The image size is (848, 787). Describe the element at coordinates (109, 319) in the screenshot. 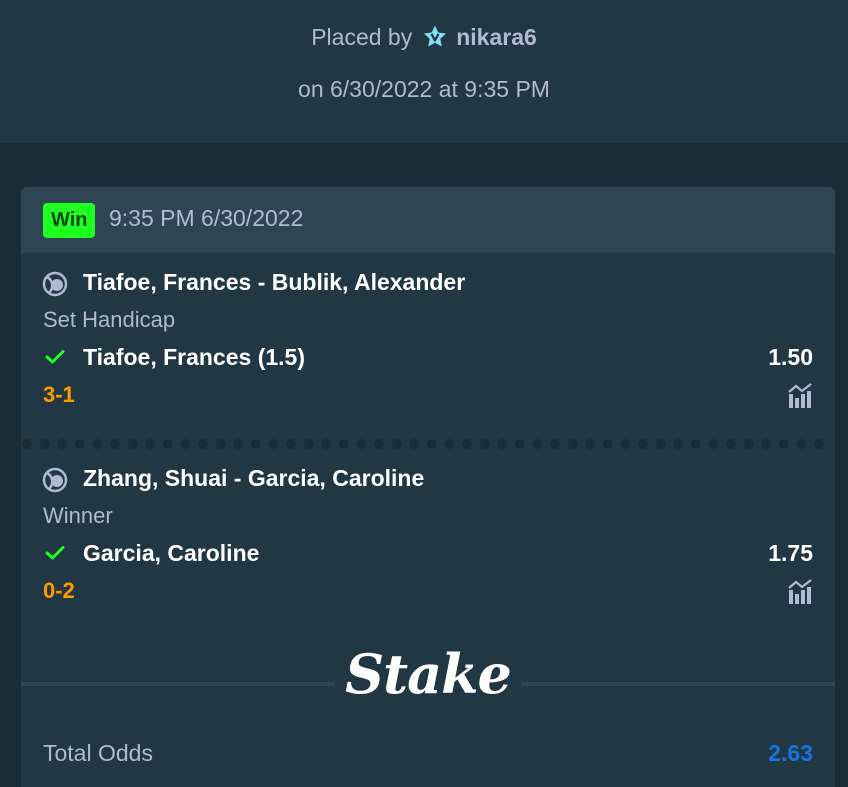

I see `market-name: Set Handicap` at that location.